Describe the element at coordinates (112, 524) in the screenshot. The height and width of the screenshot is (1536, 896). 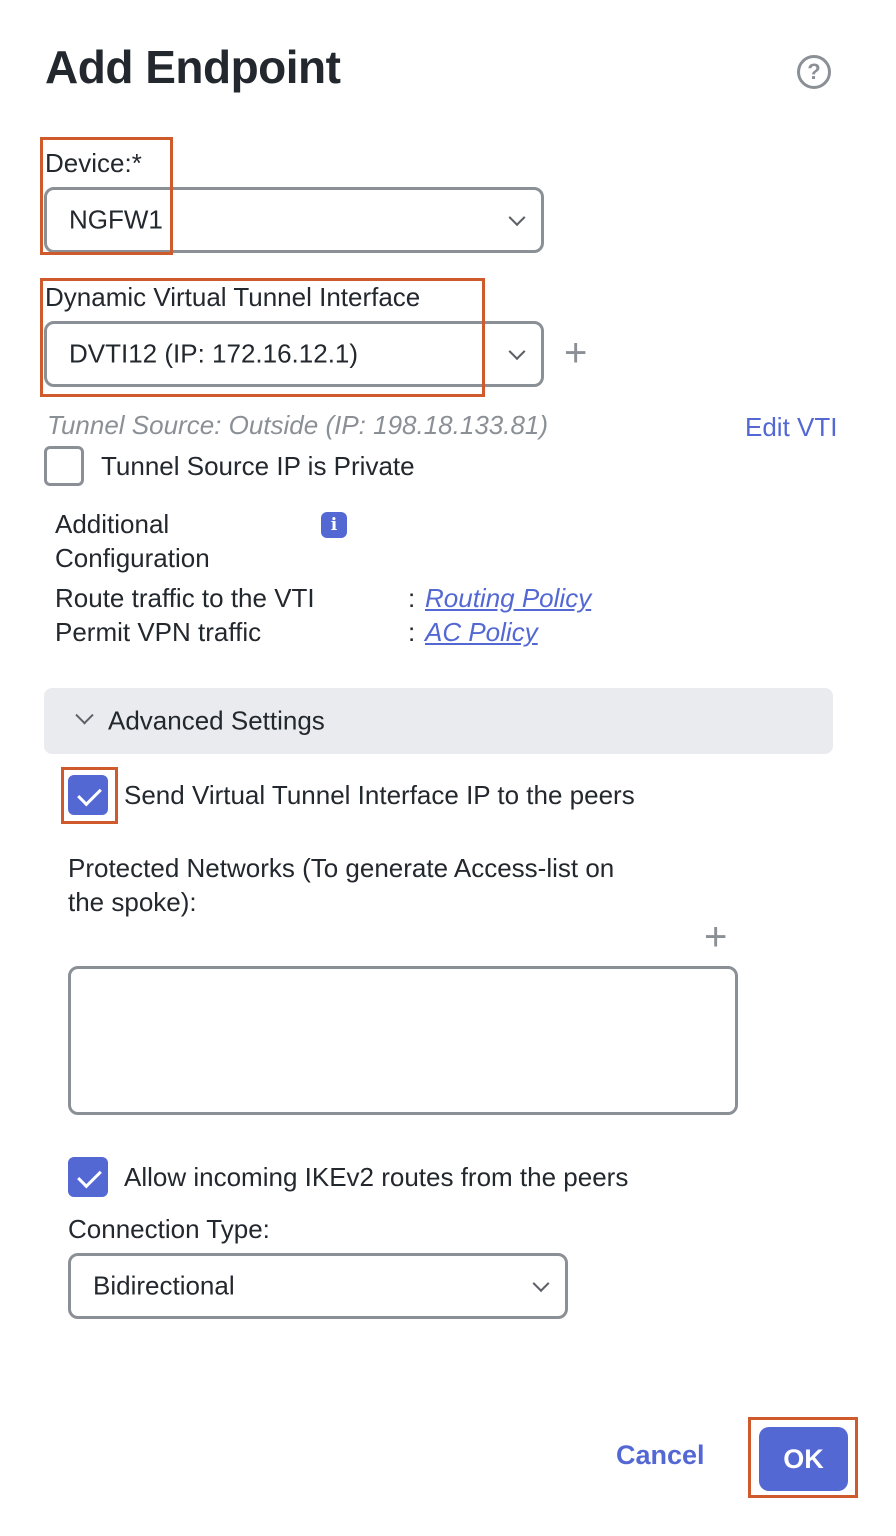
I see `additional-config-label-line1: Additional` at that location.